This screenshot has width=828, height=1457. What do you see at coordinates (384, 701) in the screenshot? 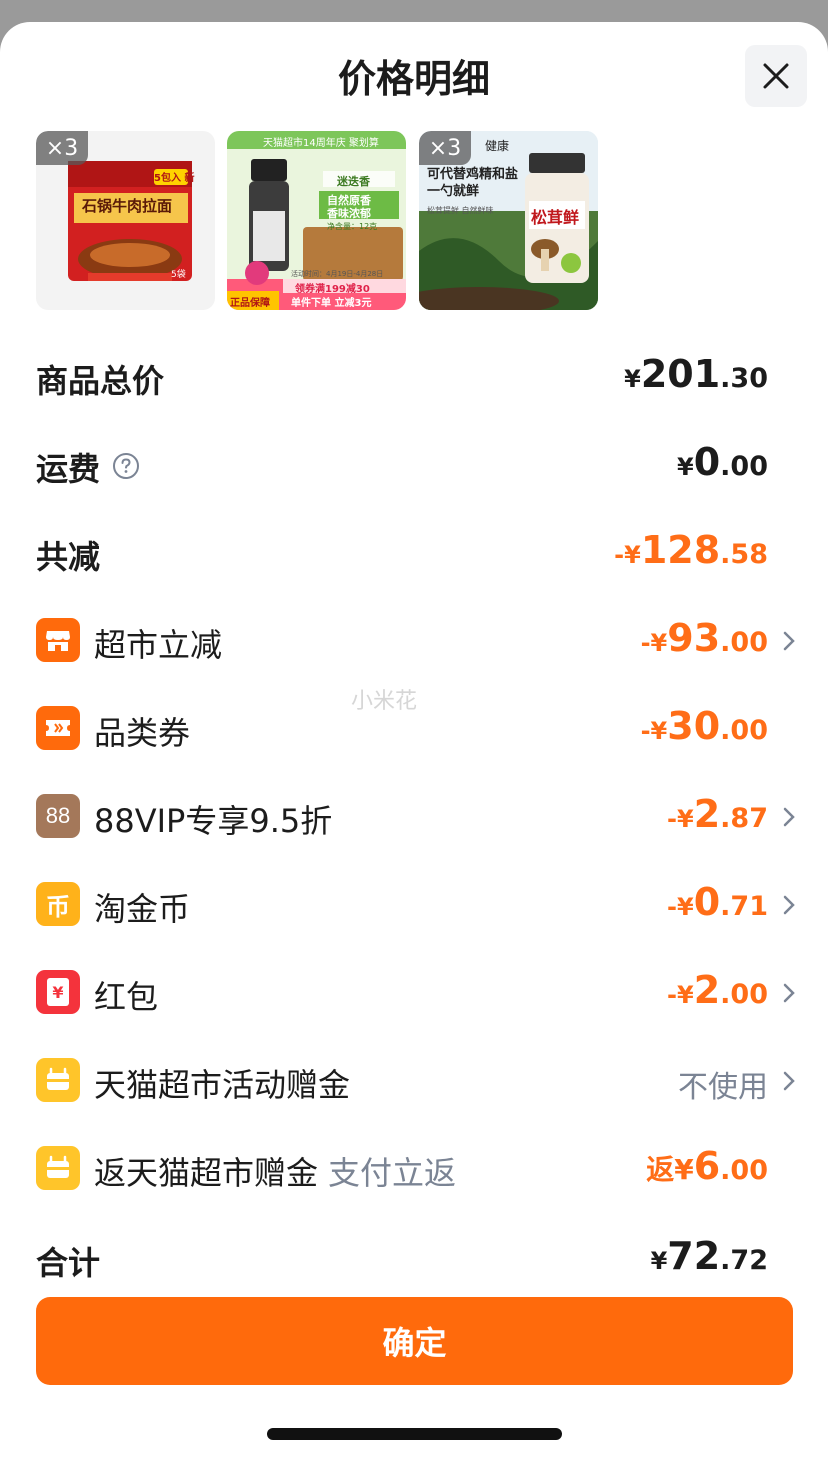
I see `watermark-text: 小米花` at bounding box center [384, 701].